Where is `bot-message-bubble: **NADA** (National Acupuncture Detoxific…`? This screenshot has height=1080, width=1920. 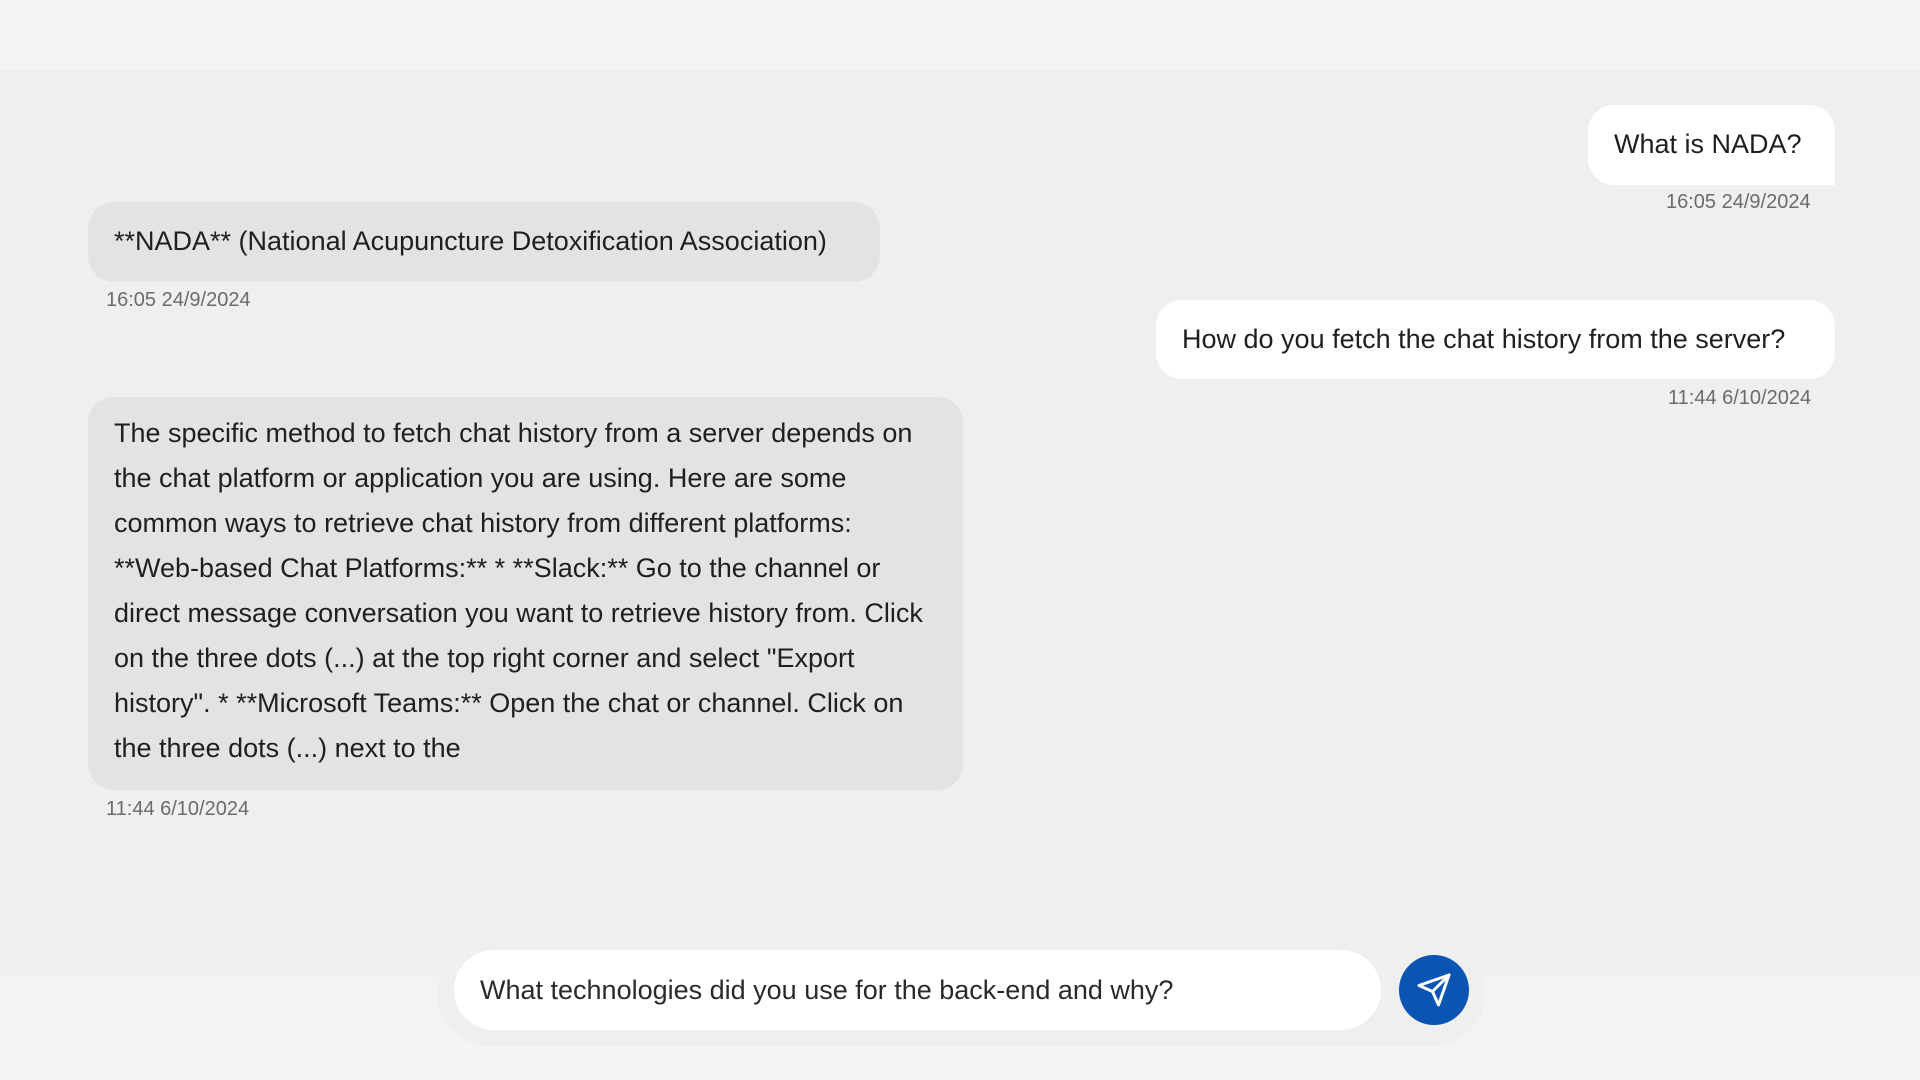 bot-message-bubble: **NADA** (National Acupuncture Detoxific… is located at coordinates (484, 242).